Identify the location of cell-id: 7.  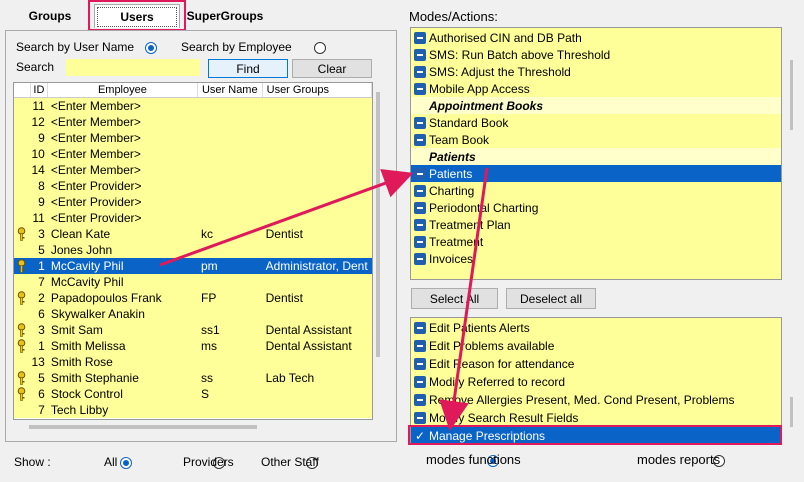
(41, 282).